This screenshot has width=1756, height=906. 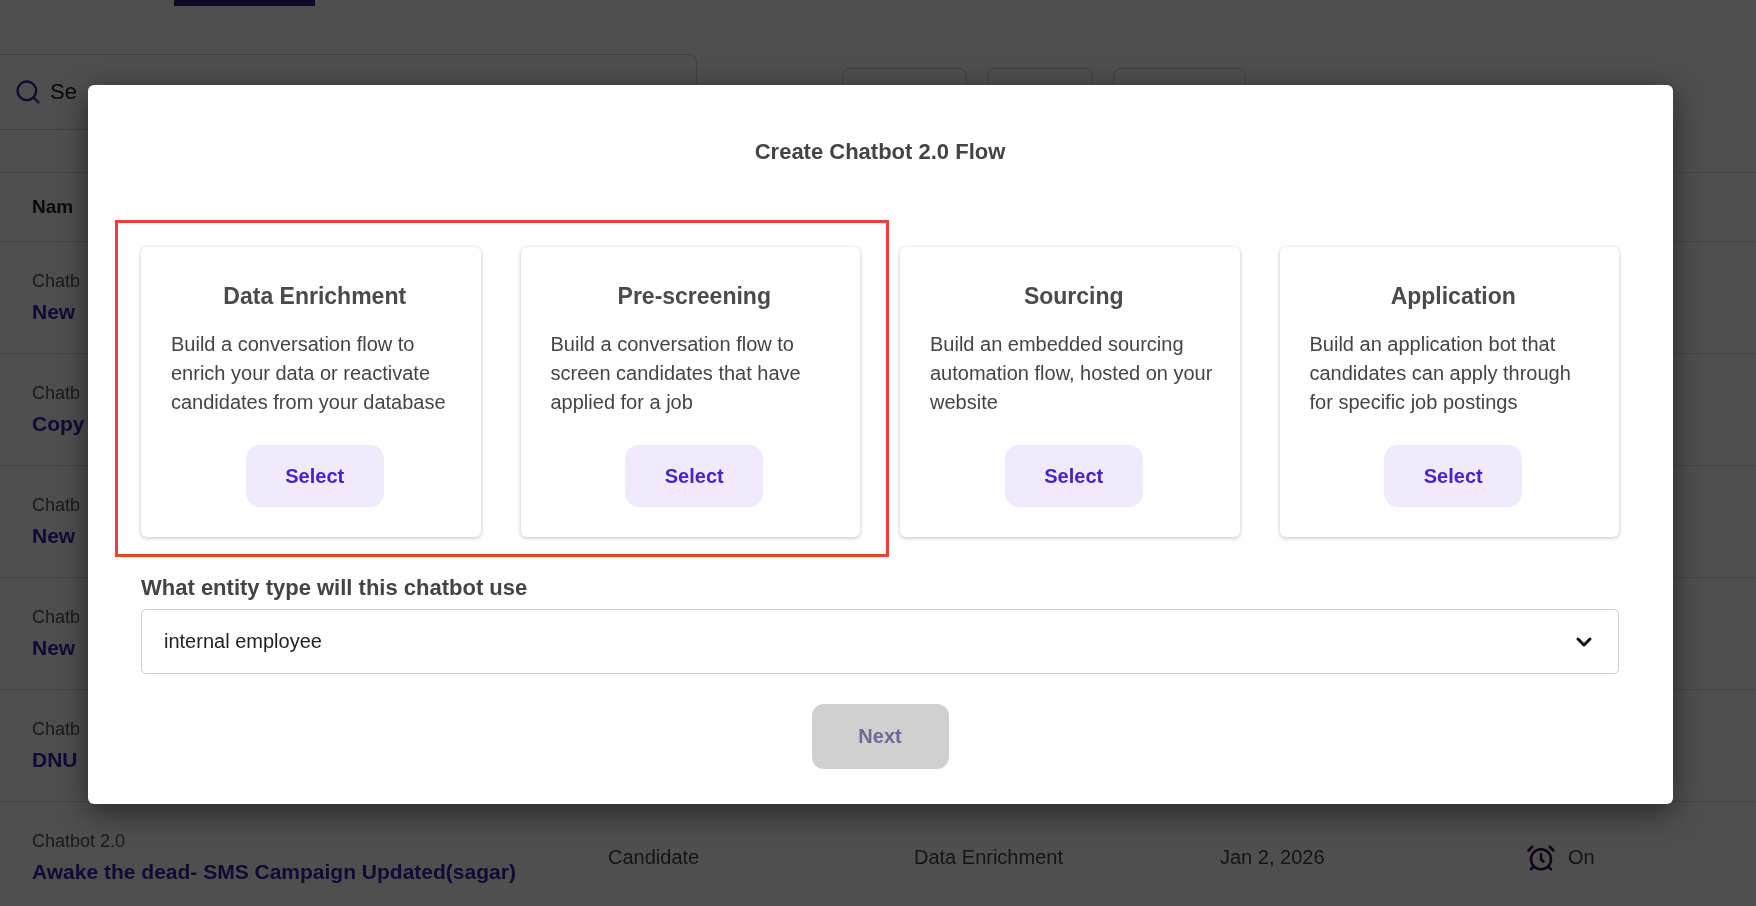 What do you see at coordinates (274, 872) in the screenshot?
I see `chatbot-name-link: Awake the dead- SMS Campaign Updated(sagar)` at bounding box center [274, 872].